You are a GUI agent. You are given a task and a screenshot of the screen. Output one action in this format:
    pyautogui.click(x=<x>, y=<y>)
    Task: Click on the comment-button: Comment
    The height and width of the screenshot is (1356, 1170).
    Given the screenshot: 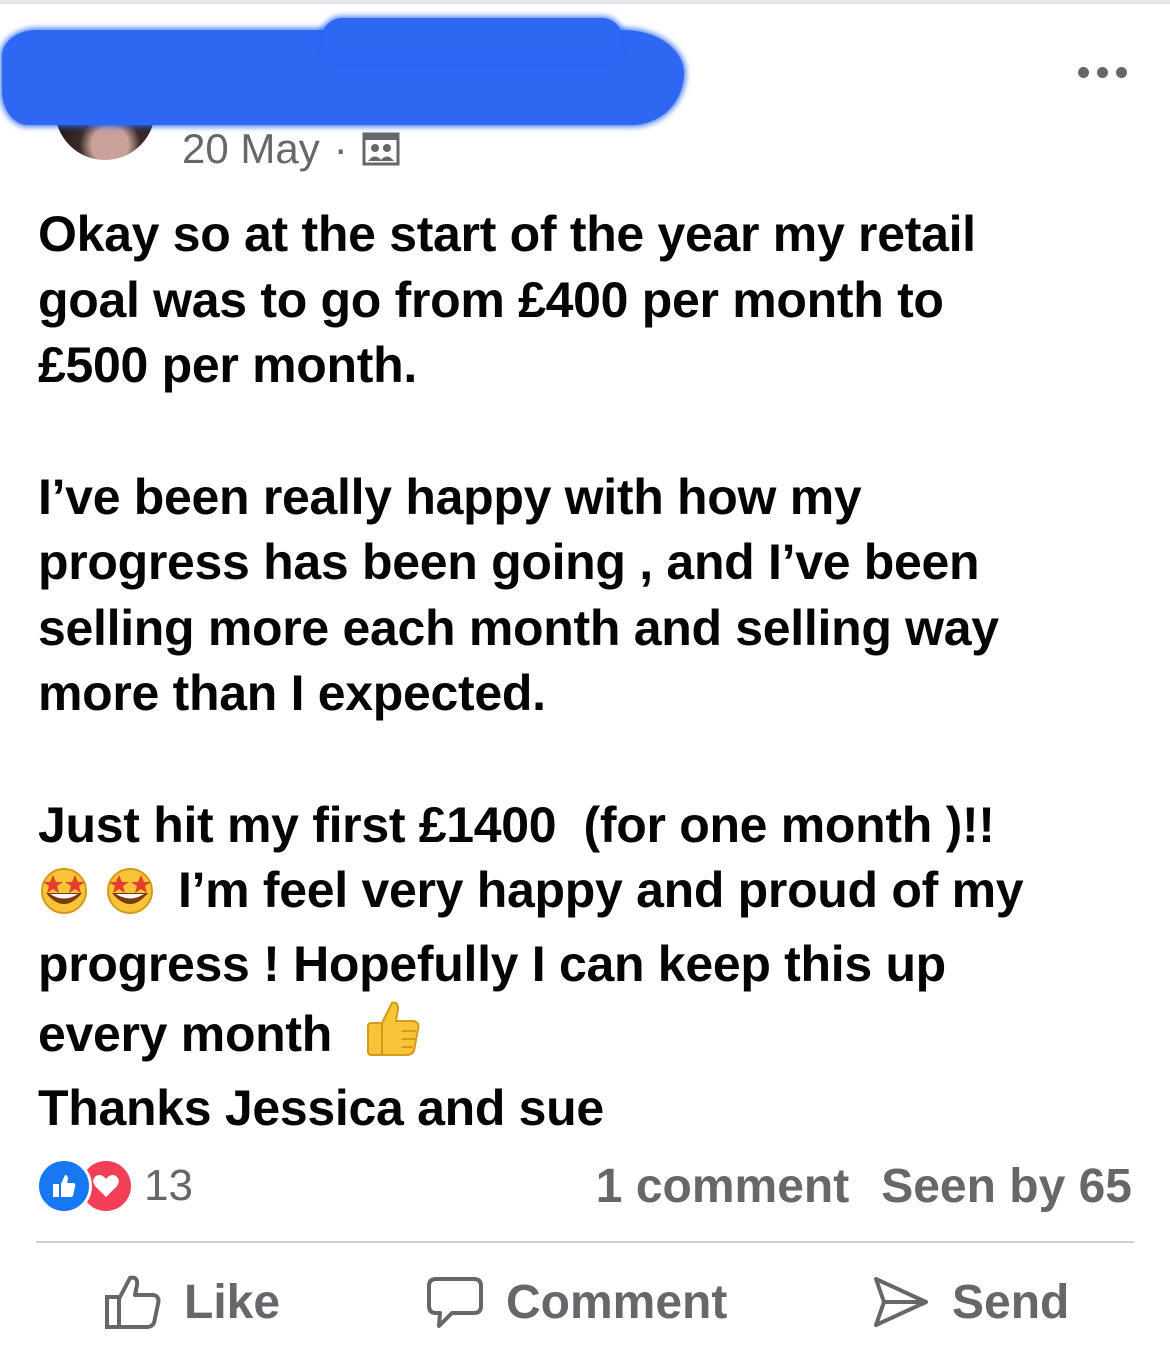 What is the action you would take?
    pyautogui.click(x=576, y=1302)
    